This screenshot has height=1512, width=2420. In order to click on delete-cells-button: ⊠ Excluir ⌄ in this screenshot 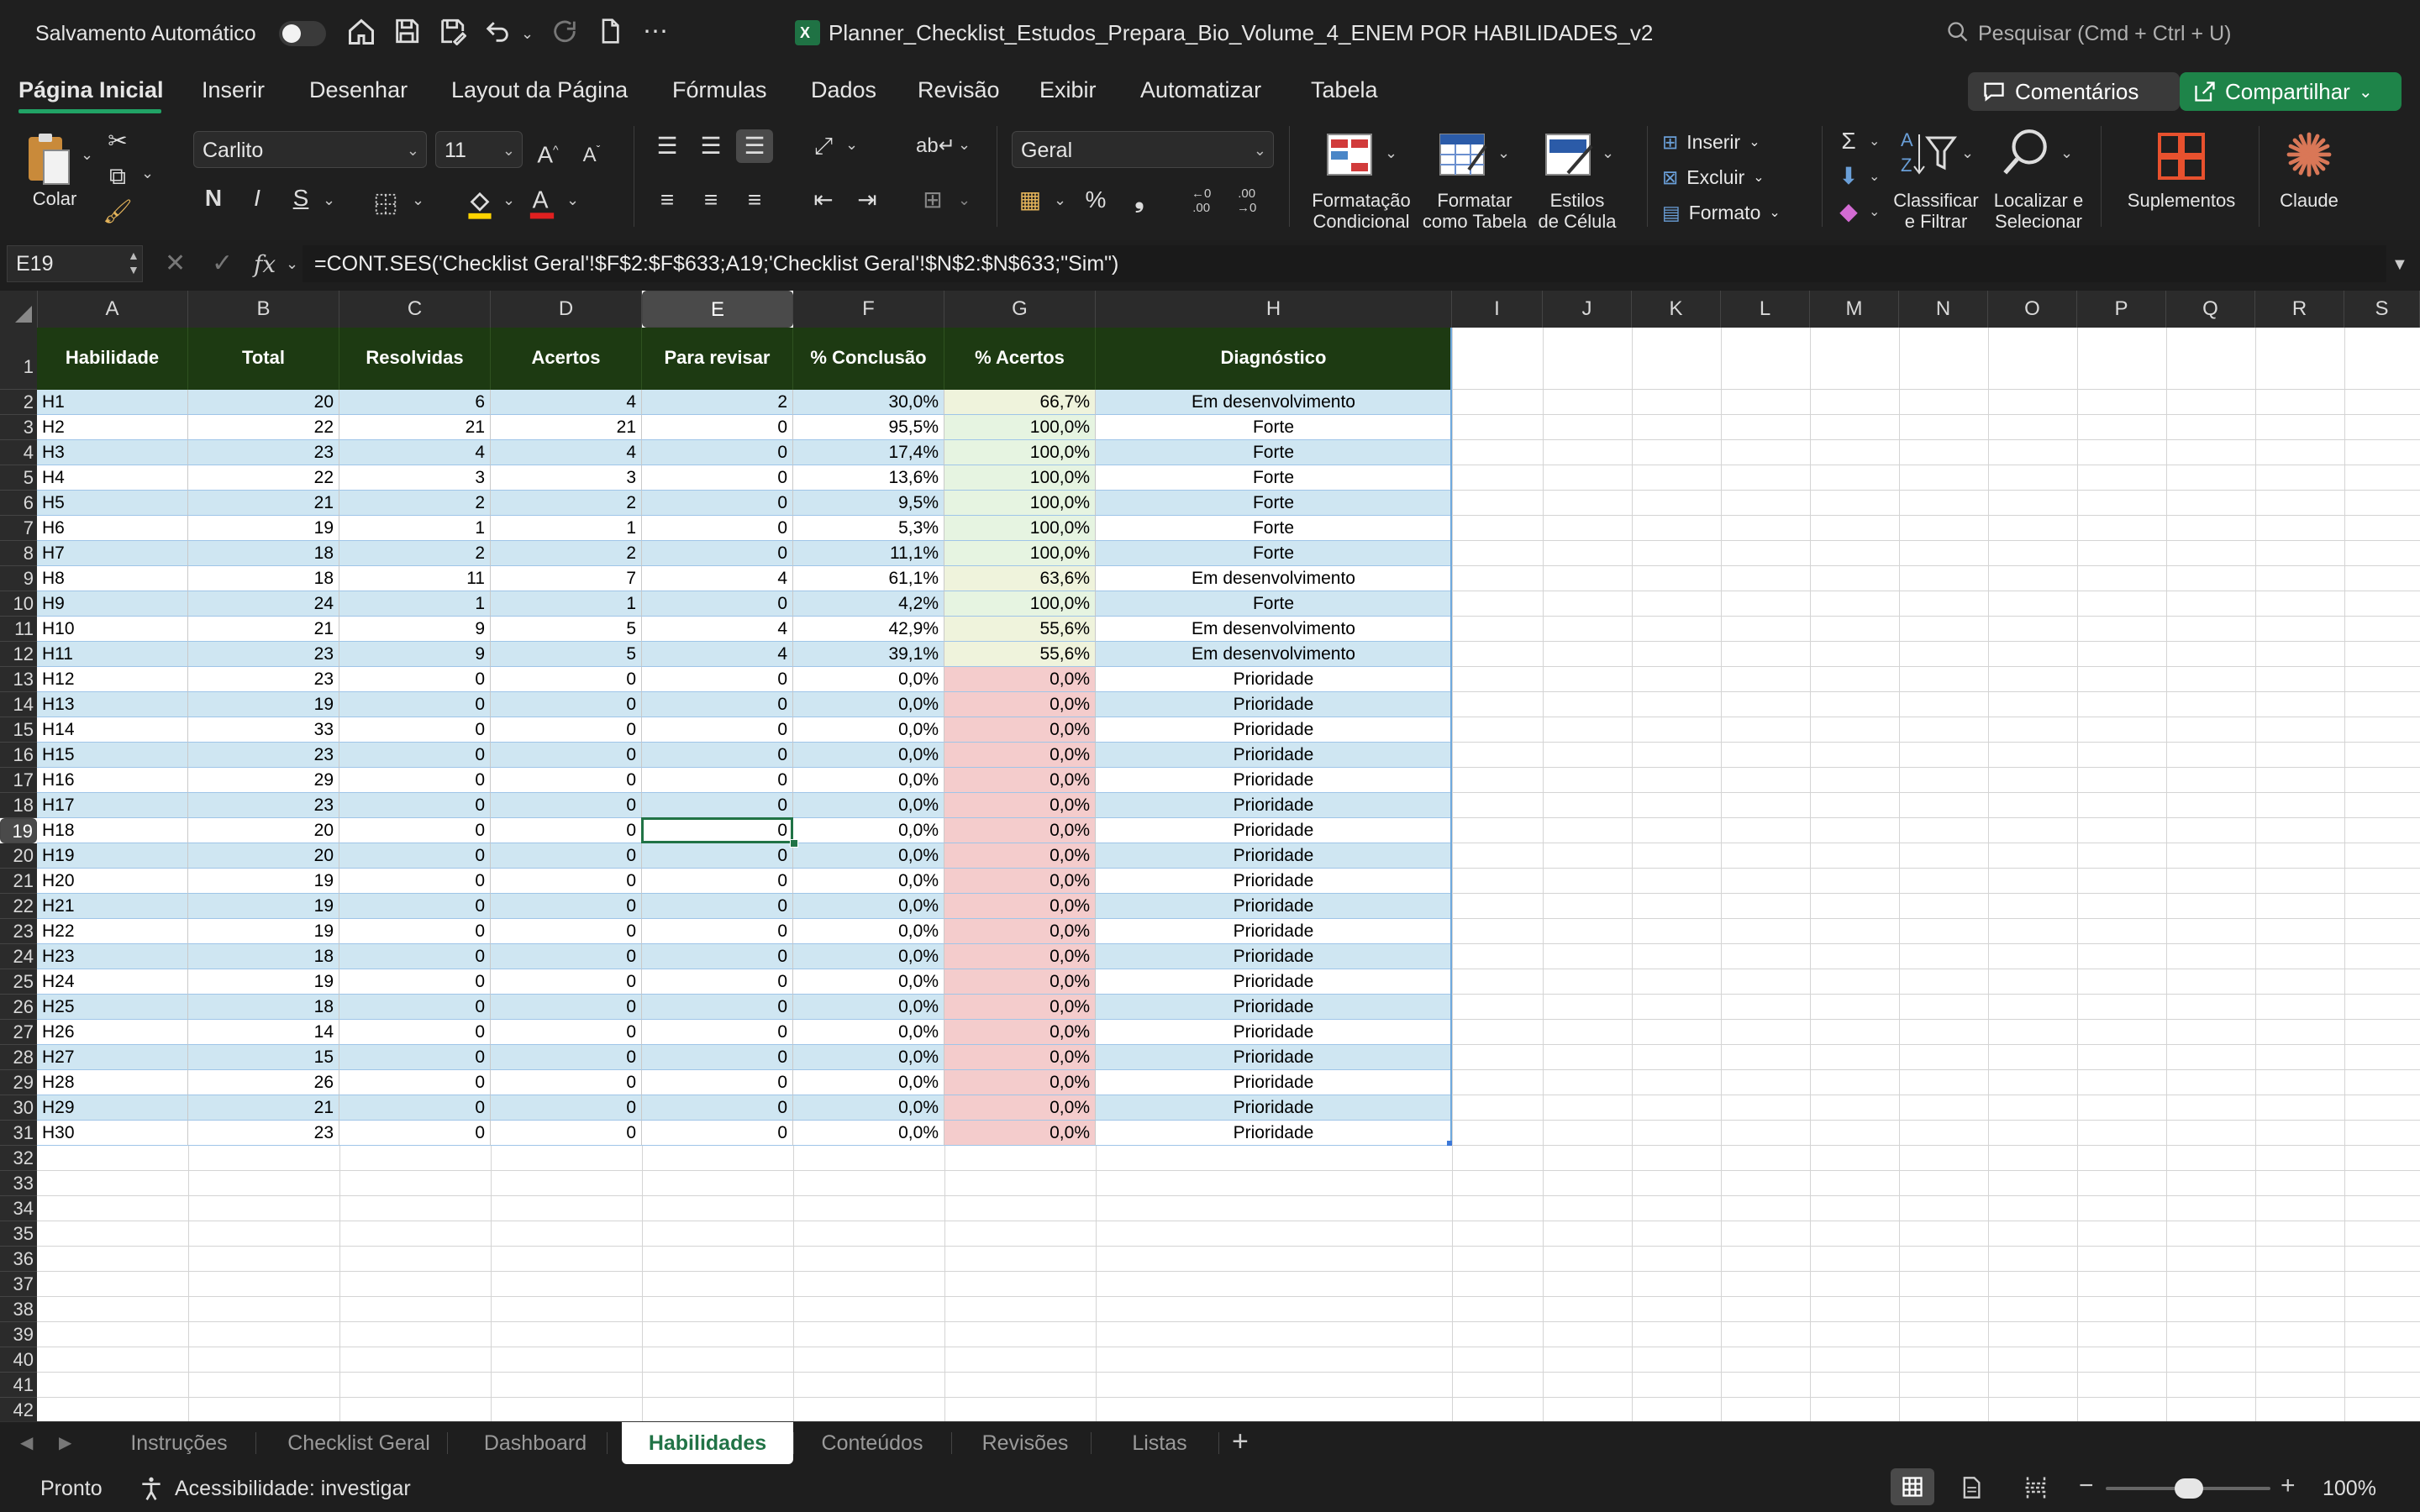, I will do `click(1738, 177)`.